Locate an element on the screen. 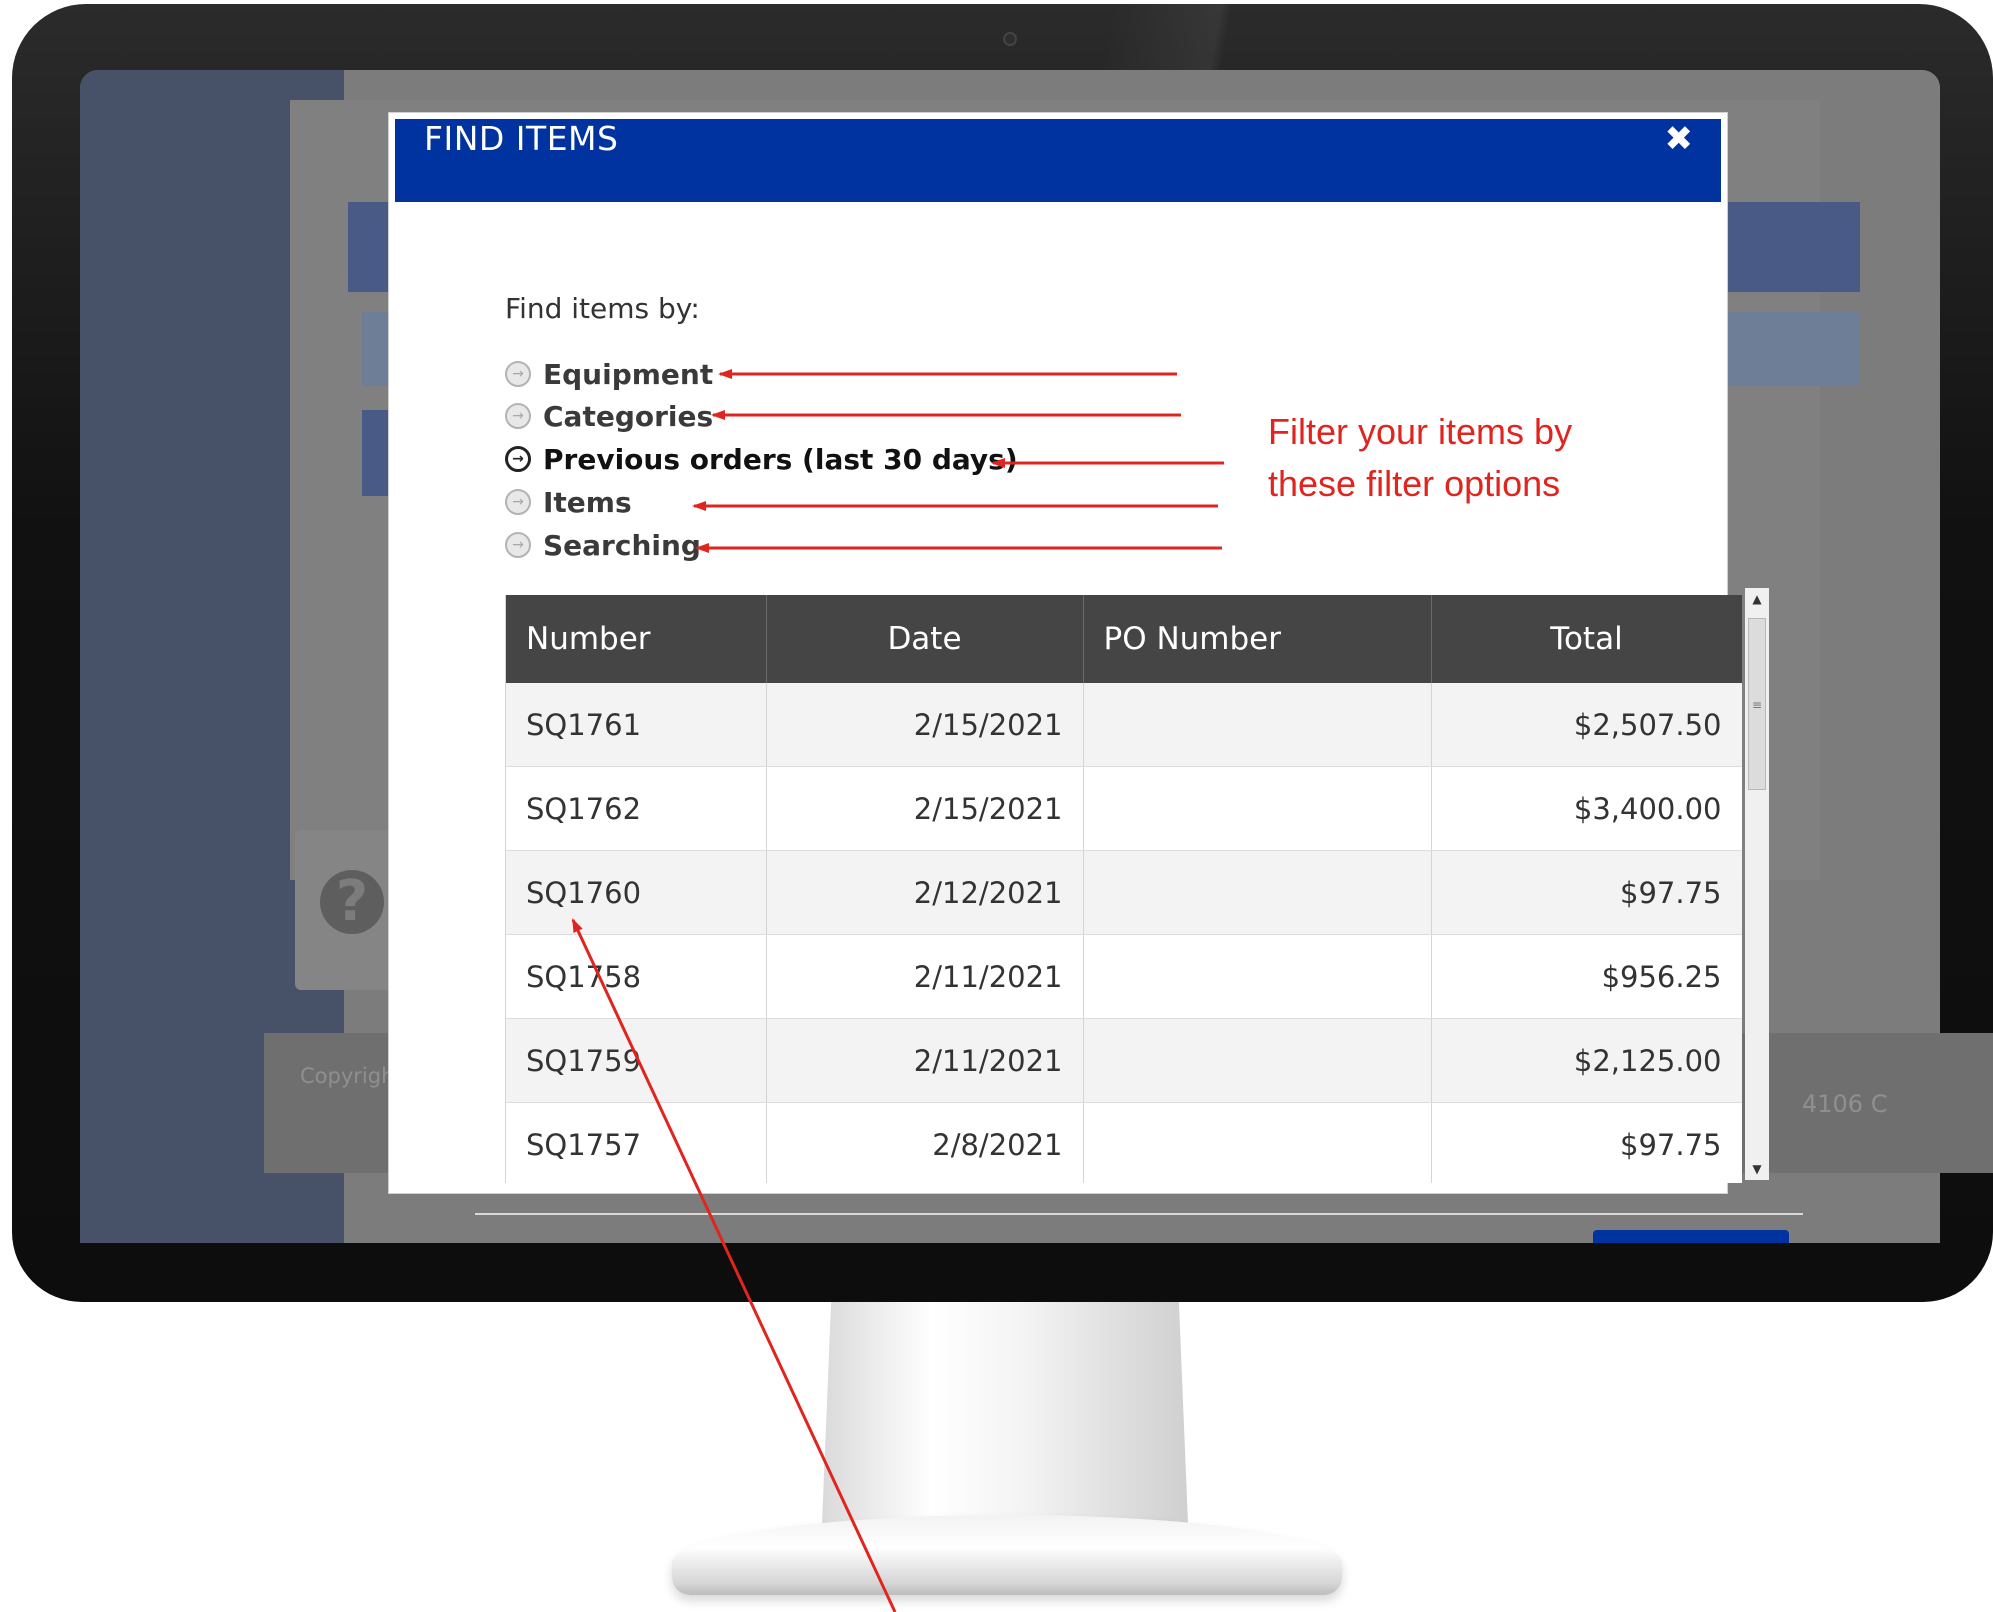  radio-selected-icon: → is located at coordinates (518, 459).